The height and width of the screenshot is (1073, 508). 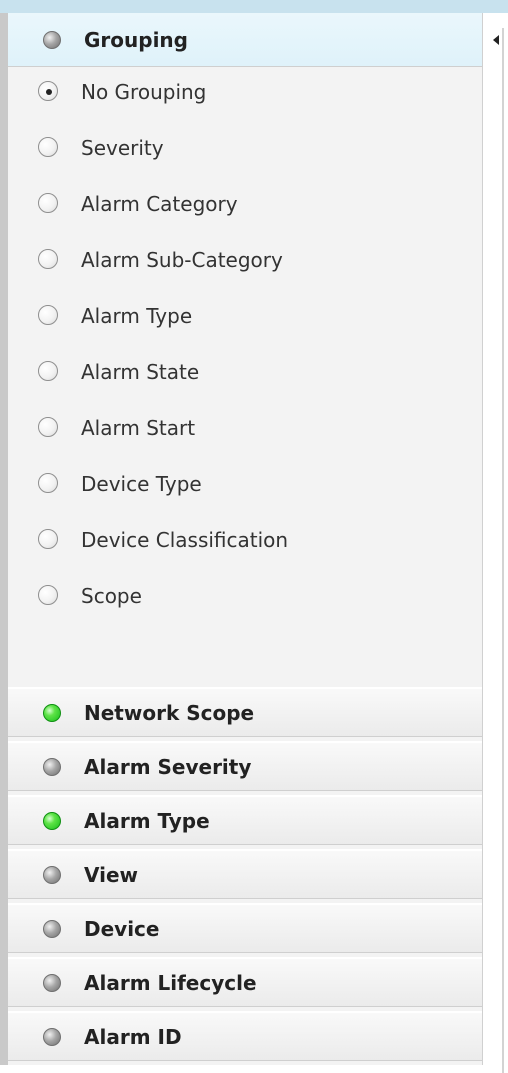 I want to click on grouping-option-label: No Grouping, so click(x=144, y=92).